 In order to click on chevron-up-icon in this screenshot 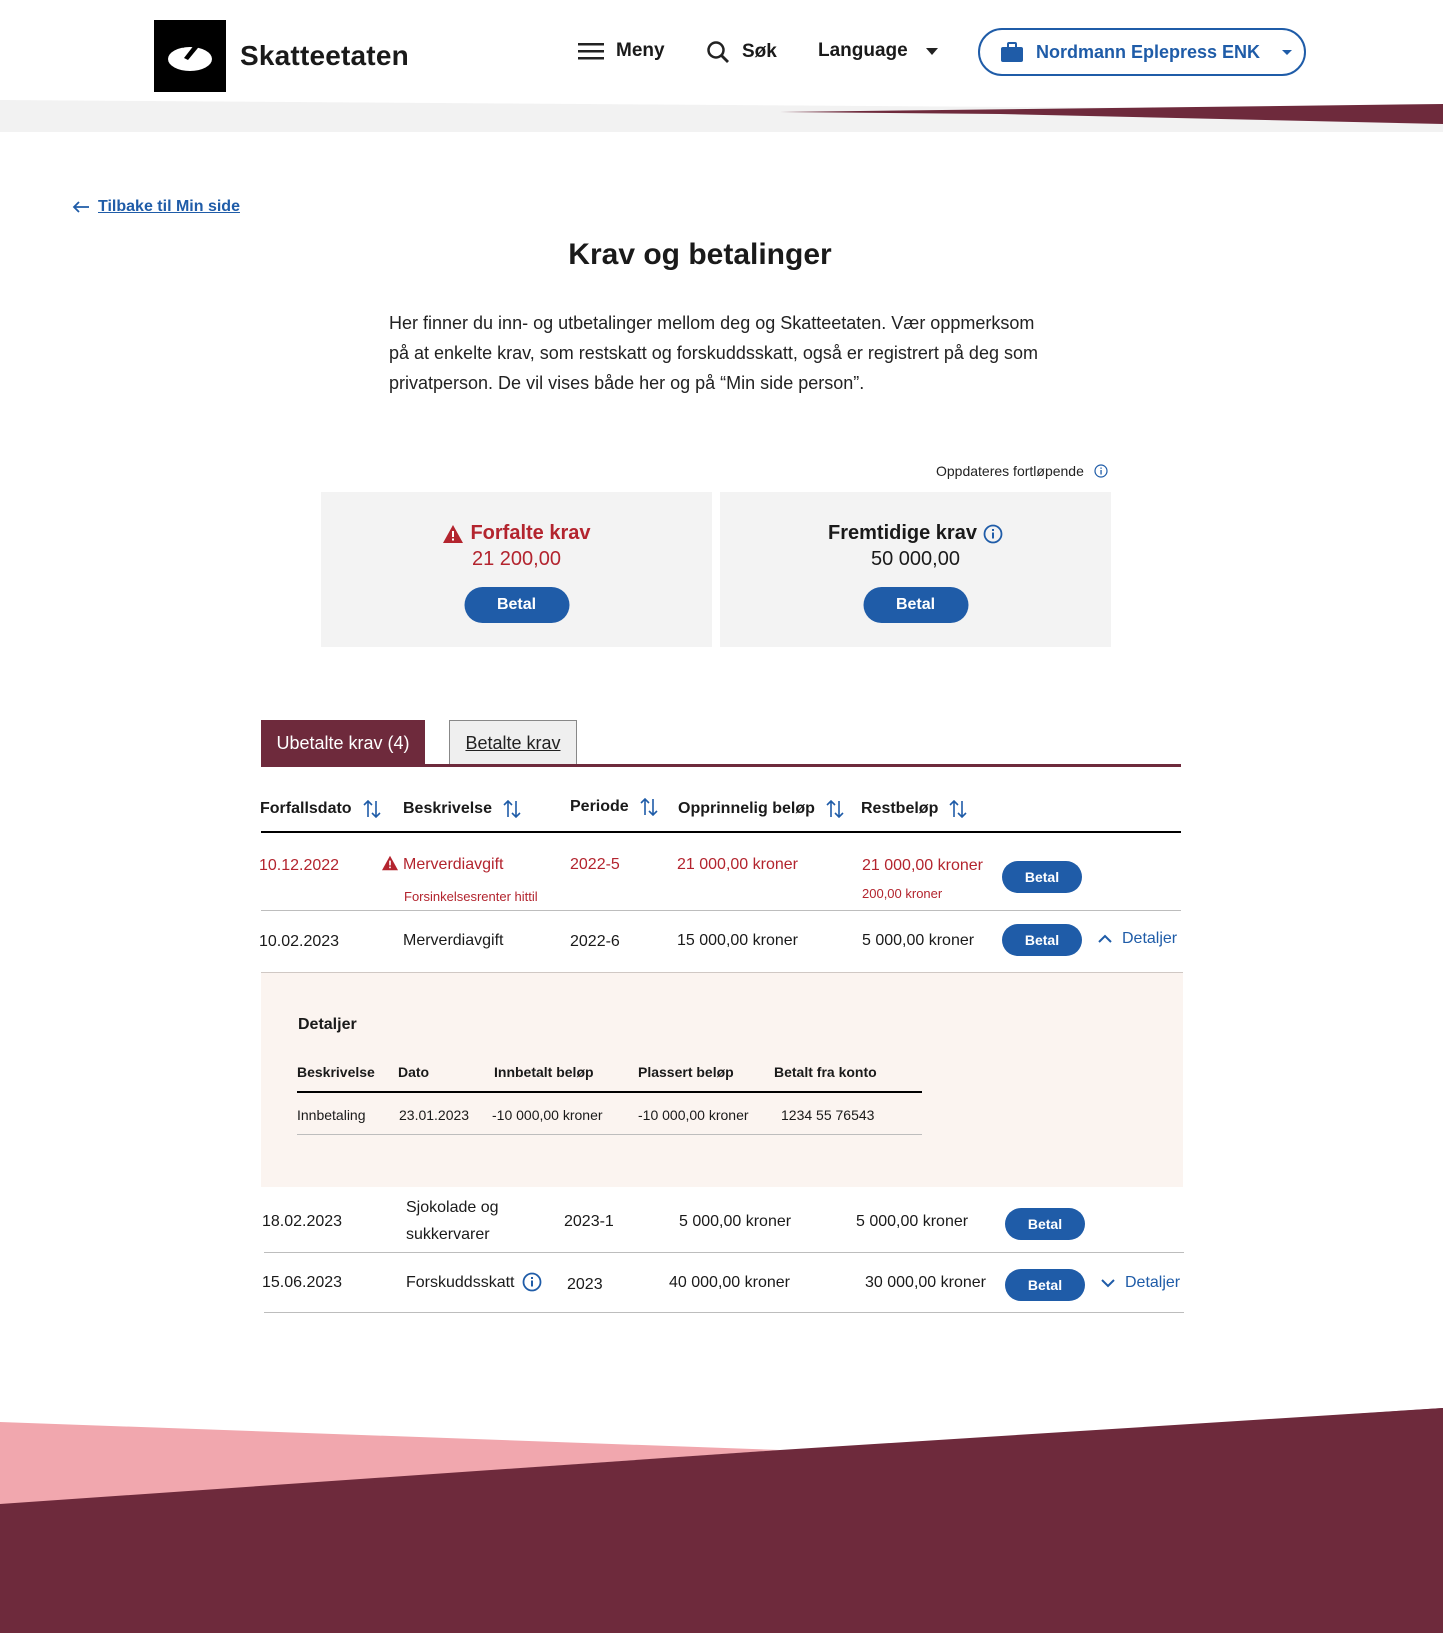, I will do `click(1105, 938)`.